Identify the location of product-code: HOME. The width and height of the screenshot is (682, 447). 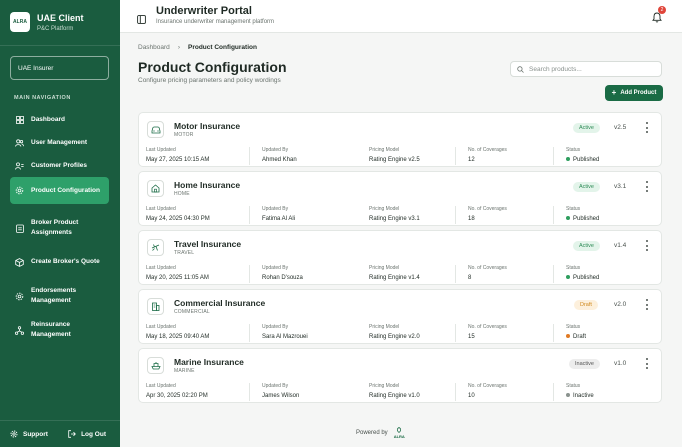
(182, 194).